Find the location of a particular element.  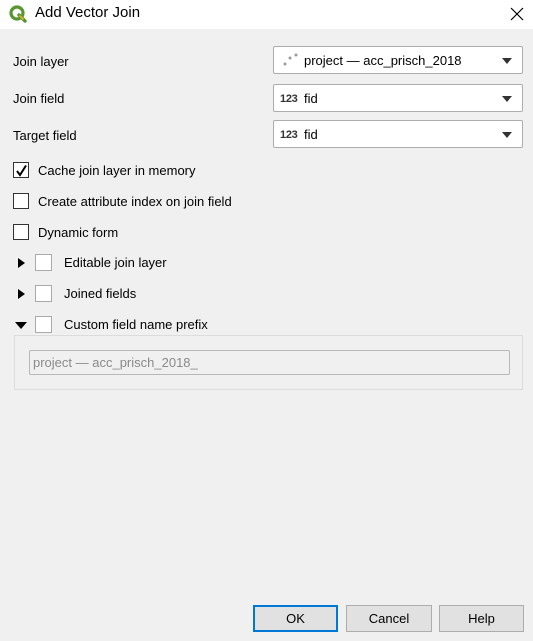

attribute-index-checkbox is located at coordinates (21, 201).